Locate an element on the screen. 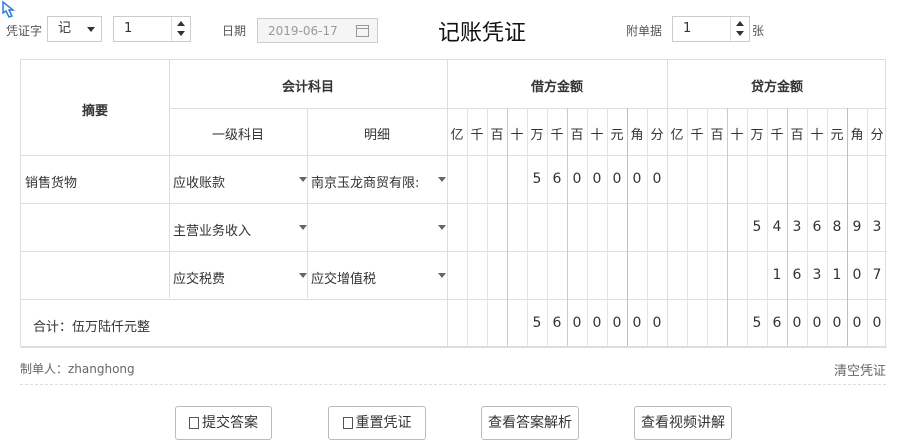 This screenshot has width=902, height=448. submit-answer-button: 提交答案 is located at coordinates (223, 423).